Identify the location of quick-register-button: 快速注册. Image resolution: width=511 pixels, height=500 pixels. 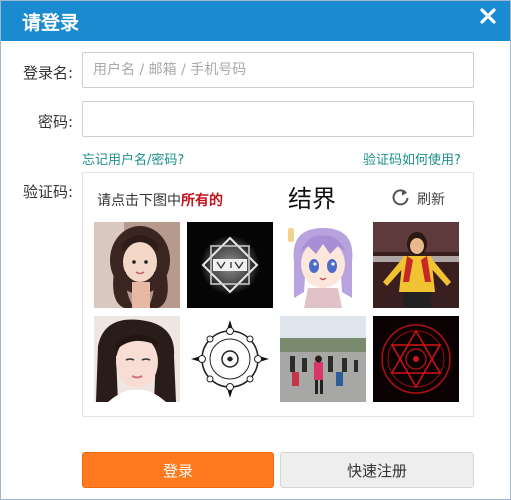
(377, 470).